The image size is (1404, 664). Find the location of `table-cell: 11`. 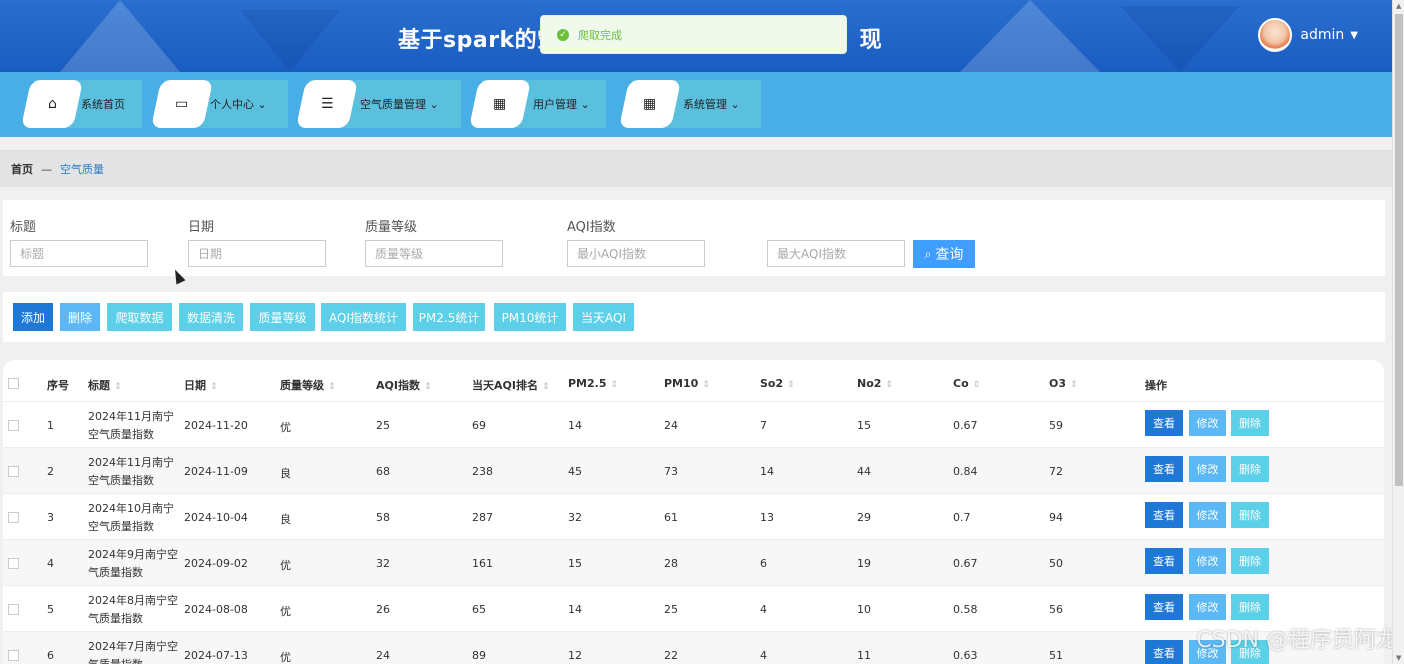

table-cell: 11 is located at coordinates (864, 655).